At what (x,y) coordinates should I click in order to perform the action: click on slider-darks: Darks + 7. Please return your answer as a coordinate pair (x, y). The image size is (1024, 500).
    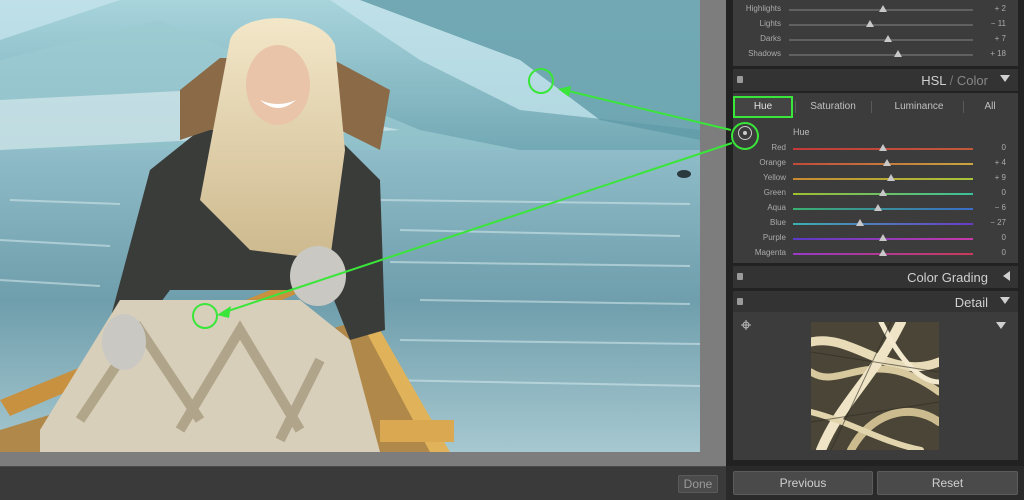
    Looking at the image, I should click on (875, 40).